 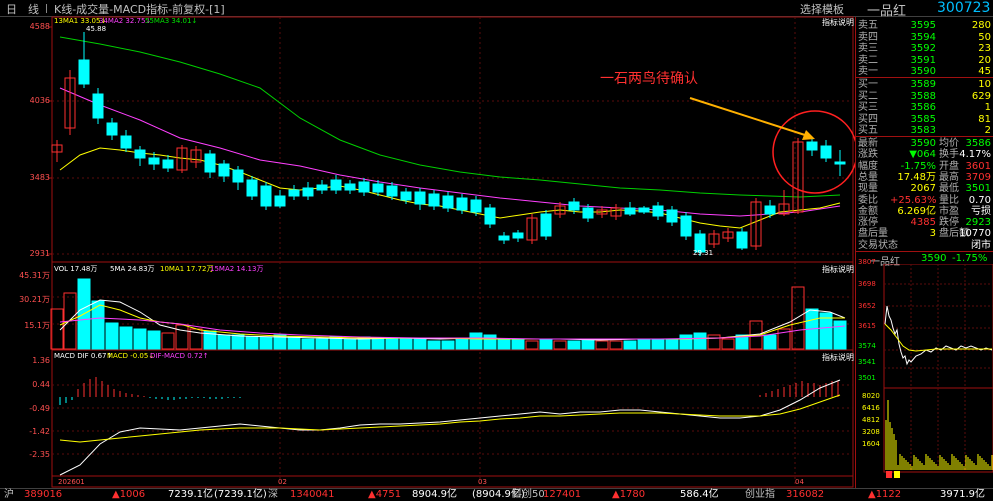 What do you see at coordinates (39, 26) in the screenshot?
I see `price-tick: 4588` at bounding box center [39, 26].